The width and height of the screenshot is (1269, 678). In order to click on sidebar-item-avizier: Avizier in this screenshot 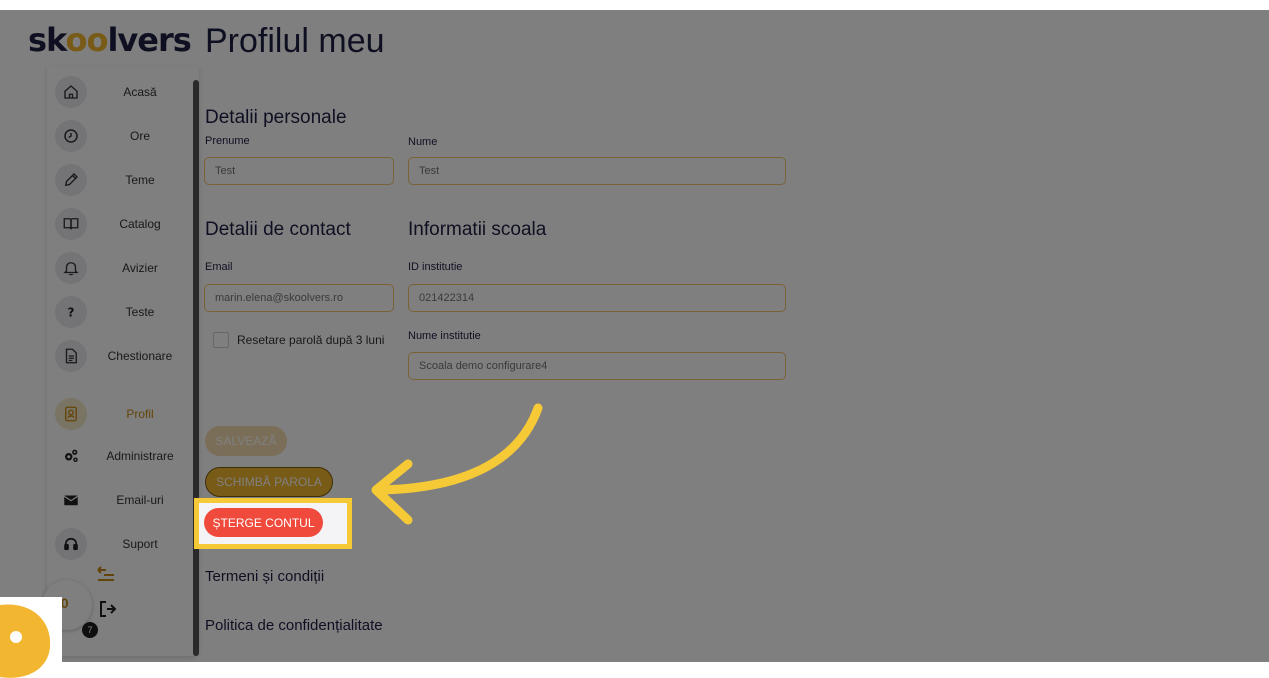, I will do `click(123, 268)`.